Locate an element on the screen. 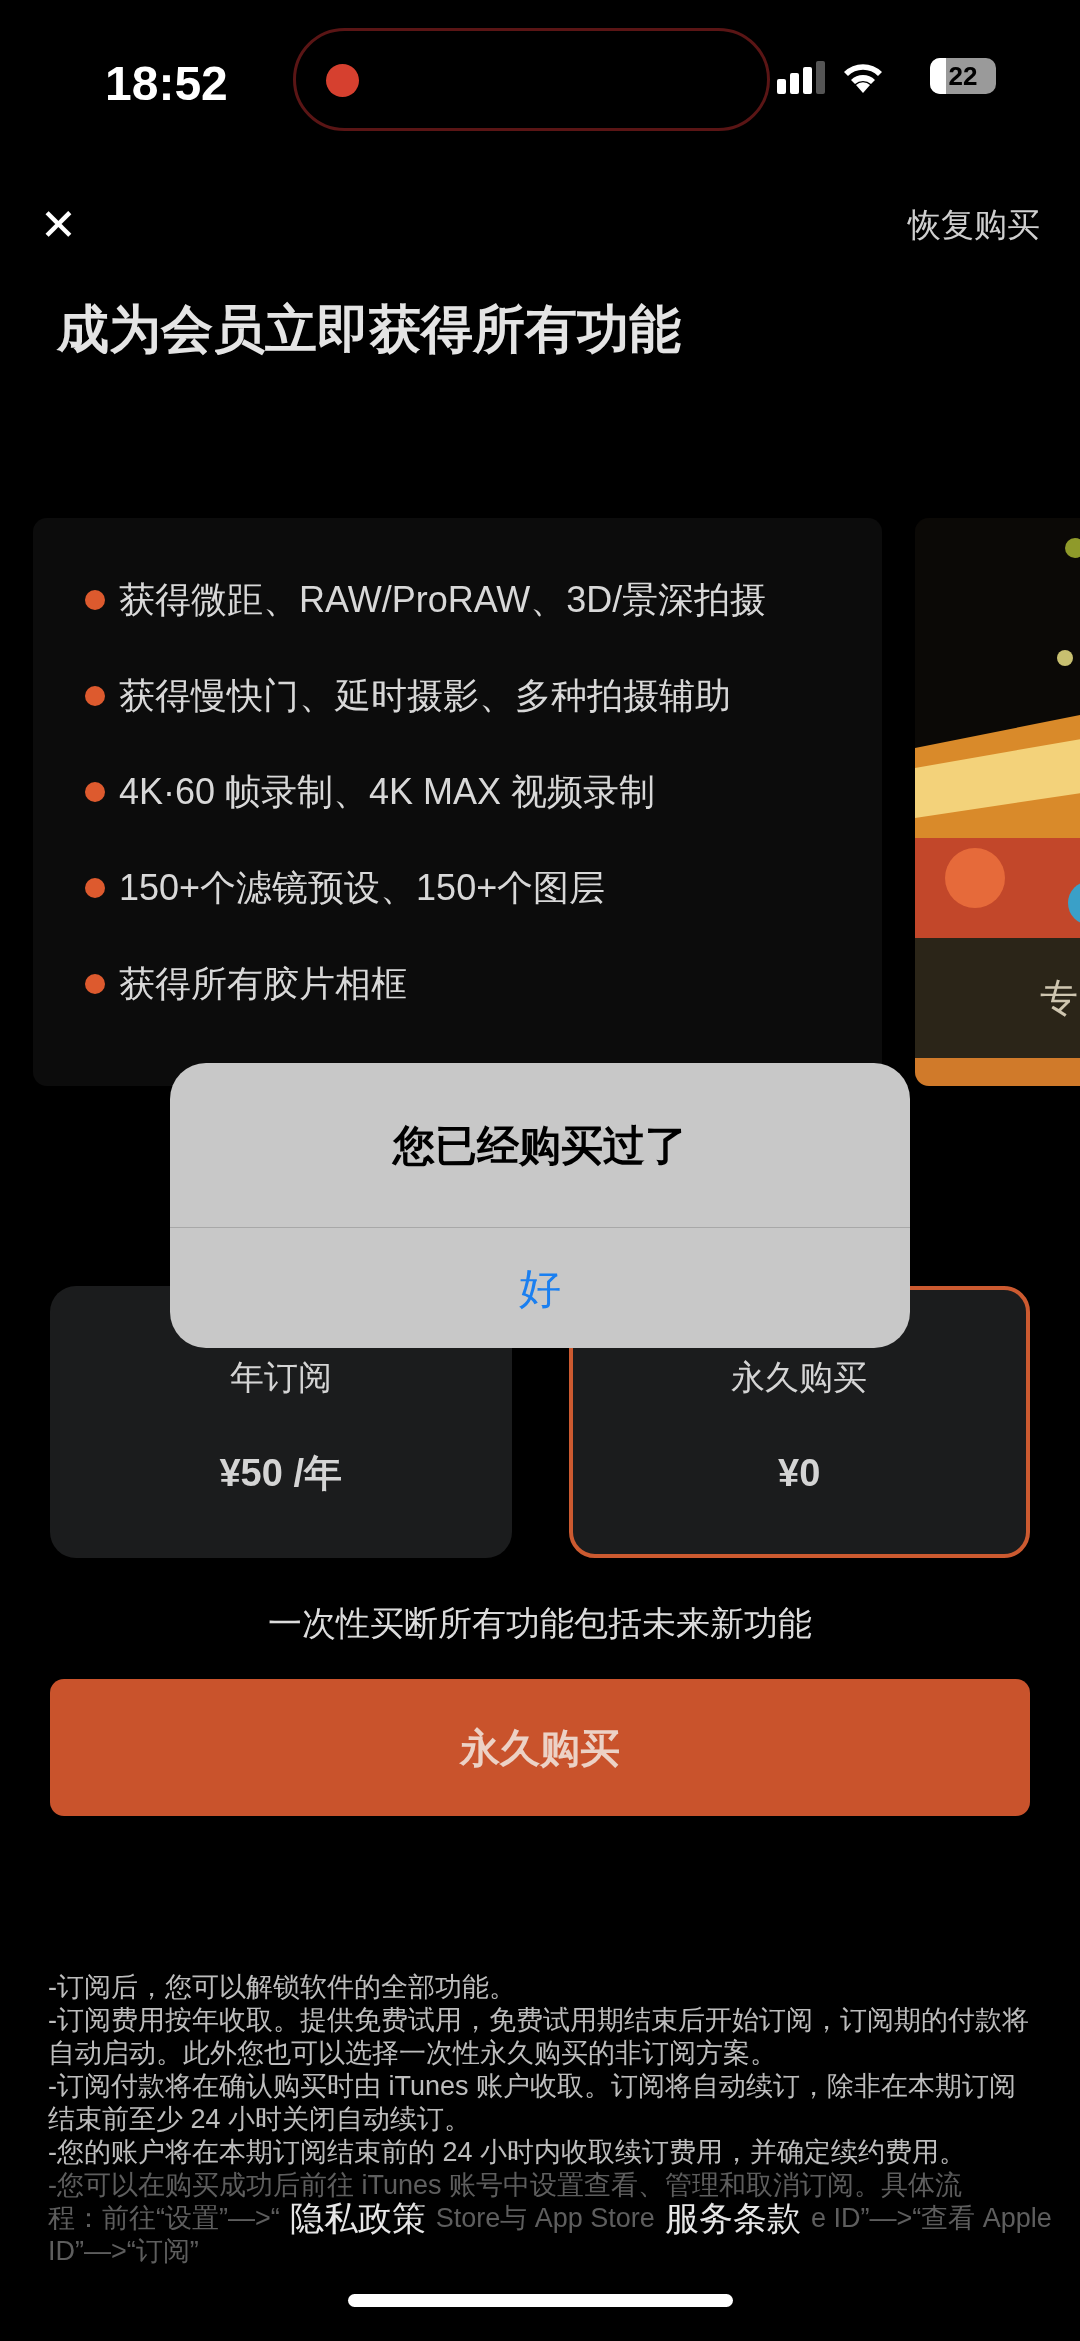  status-time: 18:52 is located at coordinates (166, 84).